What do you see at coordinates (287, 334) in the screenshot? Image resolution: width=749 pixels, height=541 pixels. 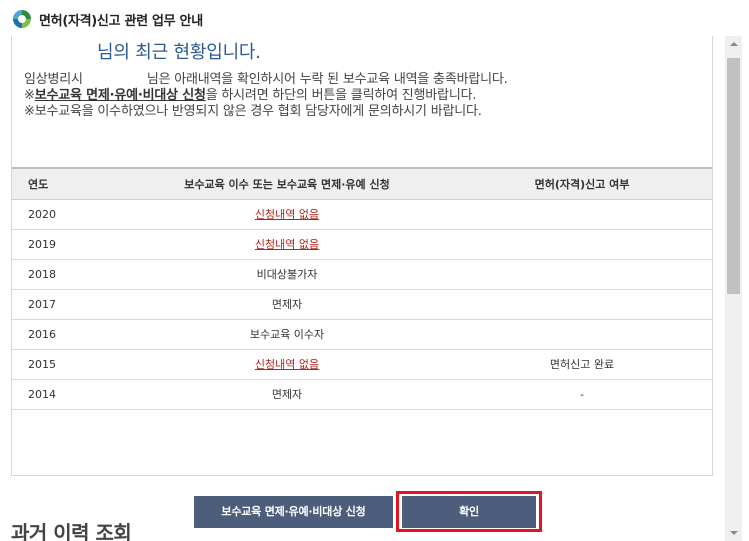 I see `cell-education: 보수교육 이수자` at bounding box center [287, 334].